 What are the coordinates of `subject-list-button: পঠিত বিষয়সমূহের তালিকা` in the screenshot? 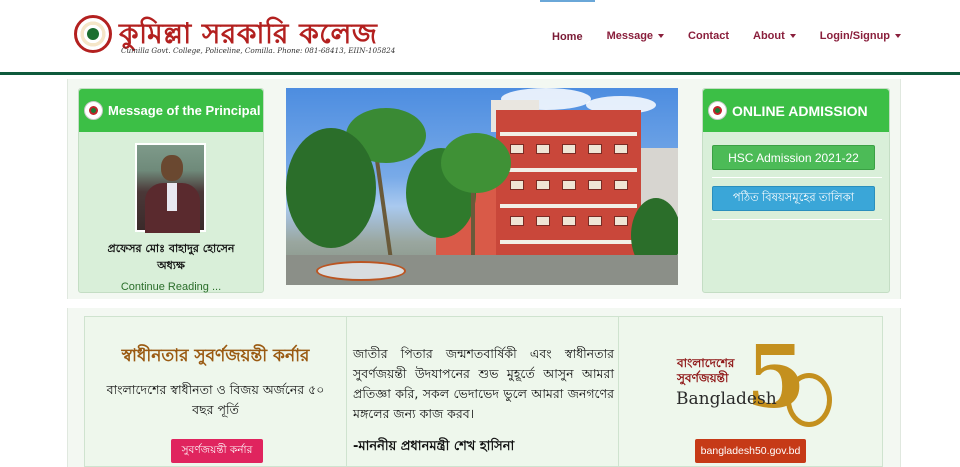 It's located at (793, 198).